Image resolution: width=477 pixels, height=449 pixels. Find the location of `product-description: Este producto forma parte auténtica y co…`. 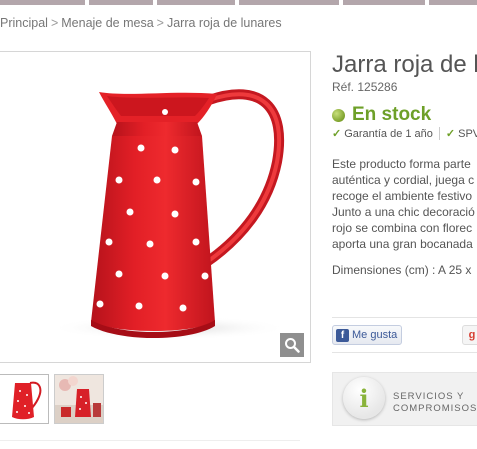

product-description: Este producto forma parte auténtica y co… is located at coordinates (404, 204).